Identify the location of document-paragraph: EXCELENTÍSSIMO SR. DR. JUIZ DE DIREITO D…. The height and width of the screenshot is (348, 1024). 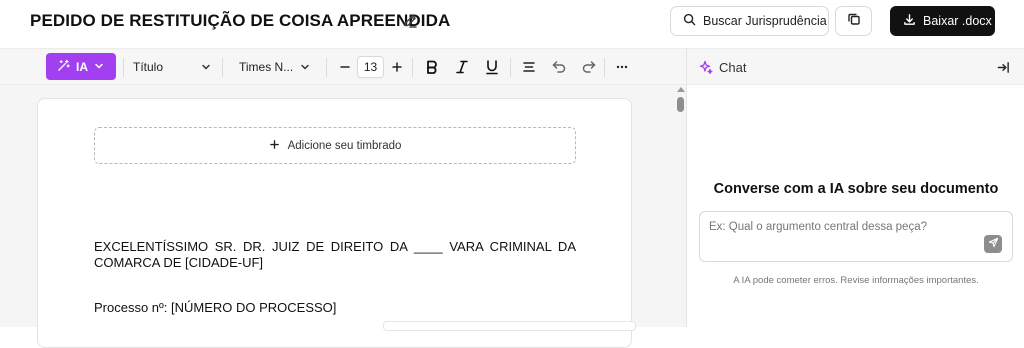
(335, 255).